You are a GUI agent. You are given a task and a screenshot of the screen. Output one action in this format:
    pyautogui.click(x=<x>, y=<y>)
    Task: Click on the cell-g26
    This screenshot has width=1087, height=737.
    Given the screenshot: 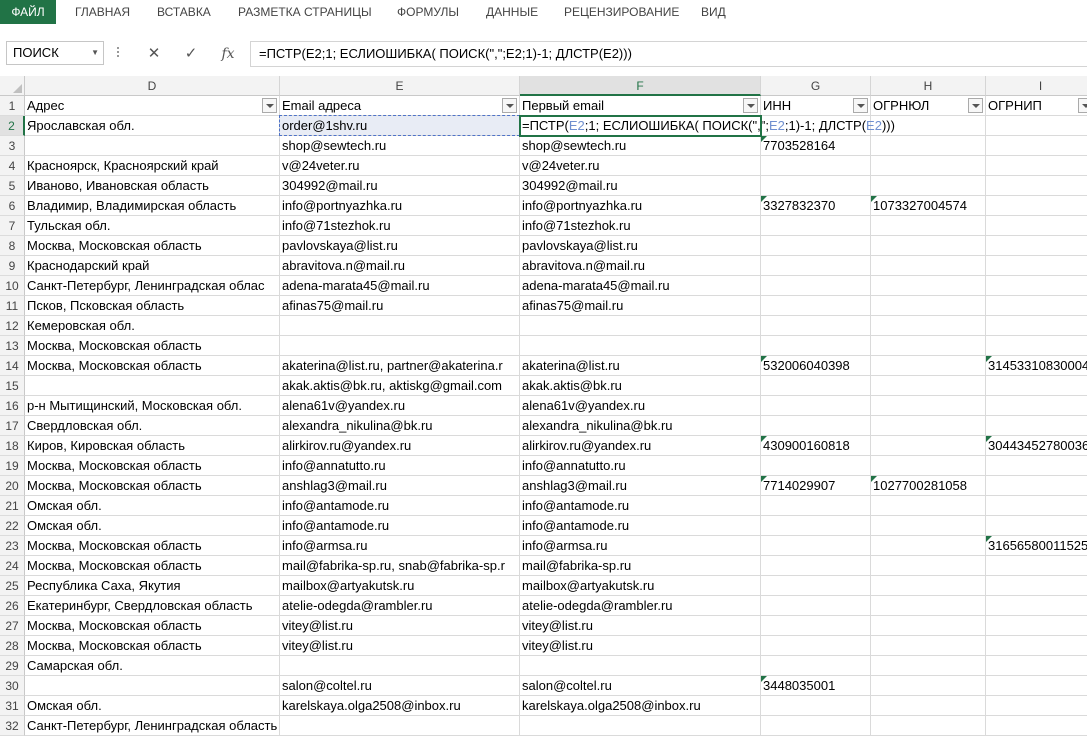 What is the action you would take?
    pyautogui.click(x=816, y=606)
    